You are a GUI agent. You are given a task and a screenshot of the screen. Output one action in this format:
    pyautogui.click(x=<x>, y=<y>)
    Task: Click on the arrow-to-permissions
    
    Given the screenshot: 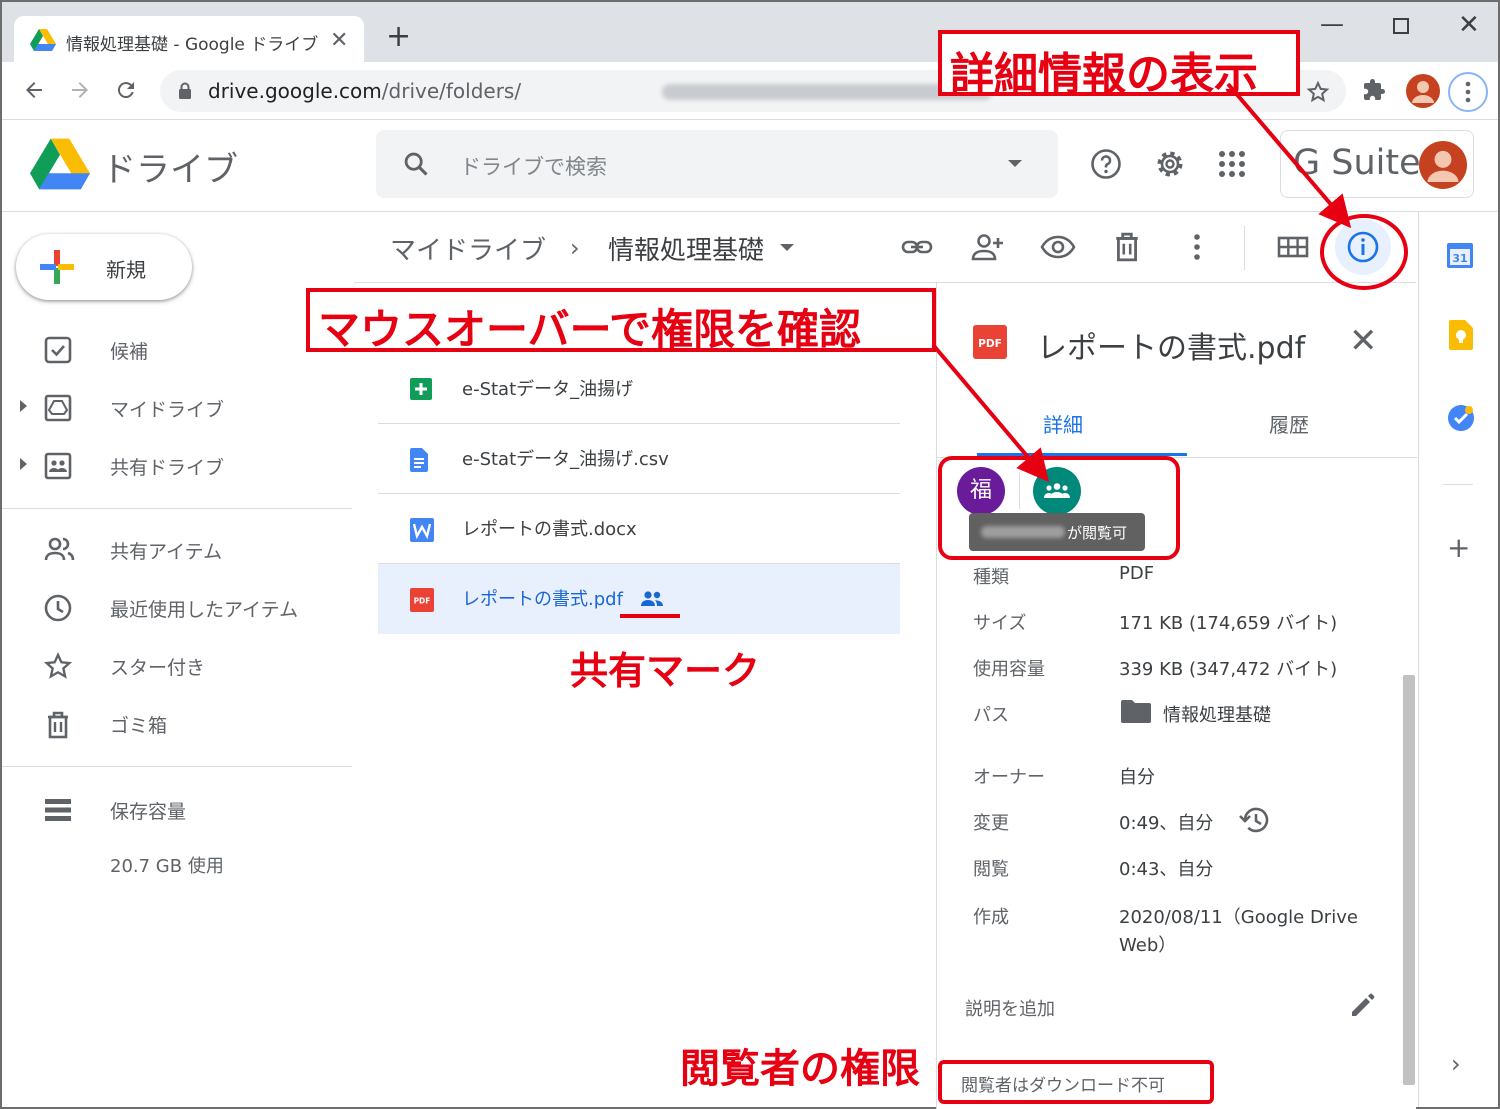 What is the action you would take?
    pyautogui.click(x=991, y=413)
    